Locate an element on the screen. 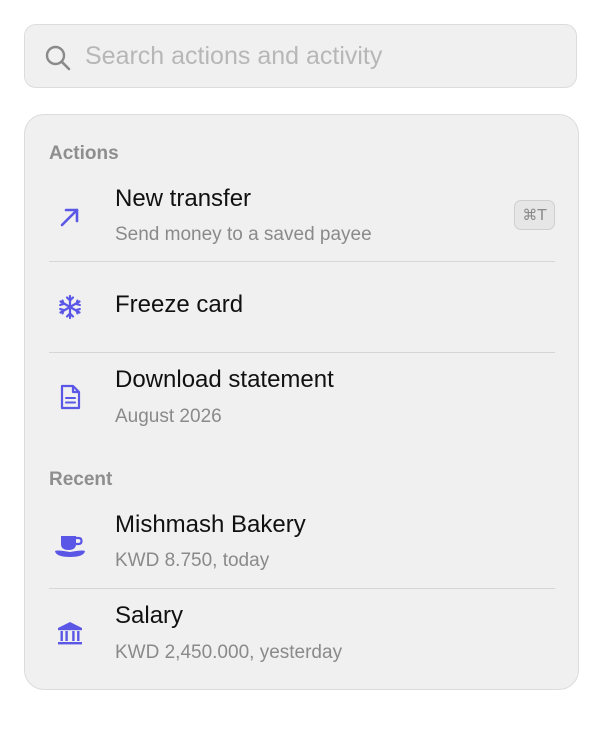 The height and width of the screenshot is (732, 603). recent-subtitle: KWD 2,450.000, yesterday is located at coordinates (229, 652).